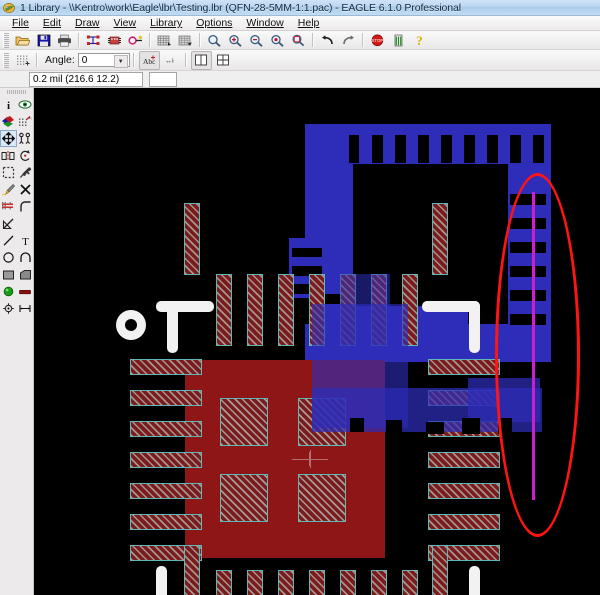  I want to click on menu-window: Window, so click(264, 23).